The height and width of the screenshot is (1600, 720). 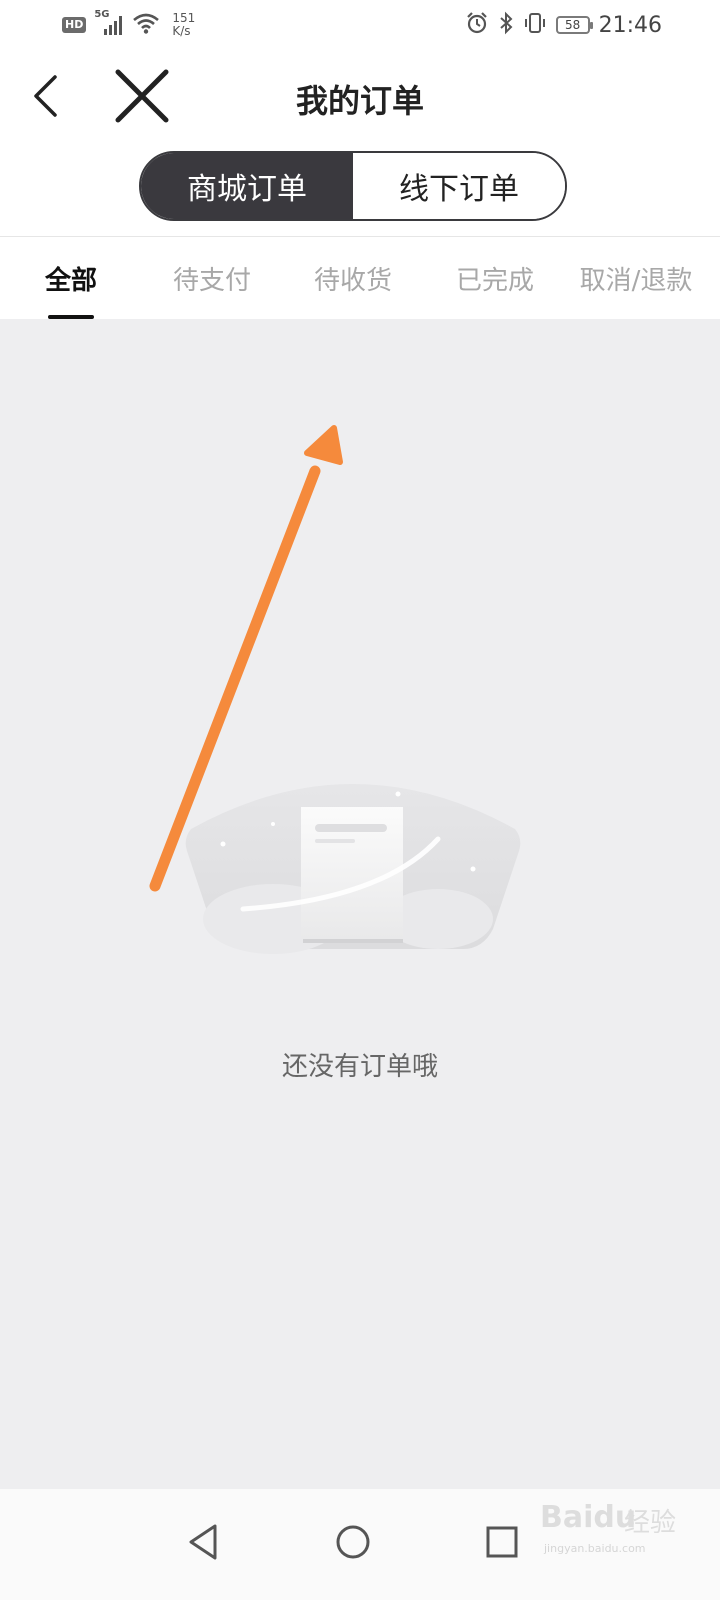 What do you see at coordinates (359, 1067) in the screenshot?
I see `empty-orders-message: 还没有订单哦` at bounding box center [359, 1067].